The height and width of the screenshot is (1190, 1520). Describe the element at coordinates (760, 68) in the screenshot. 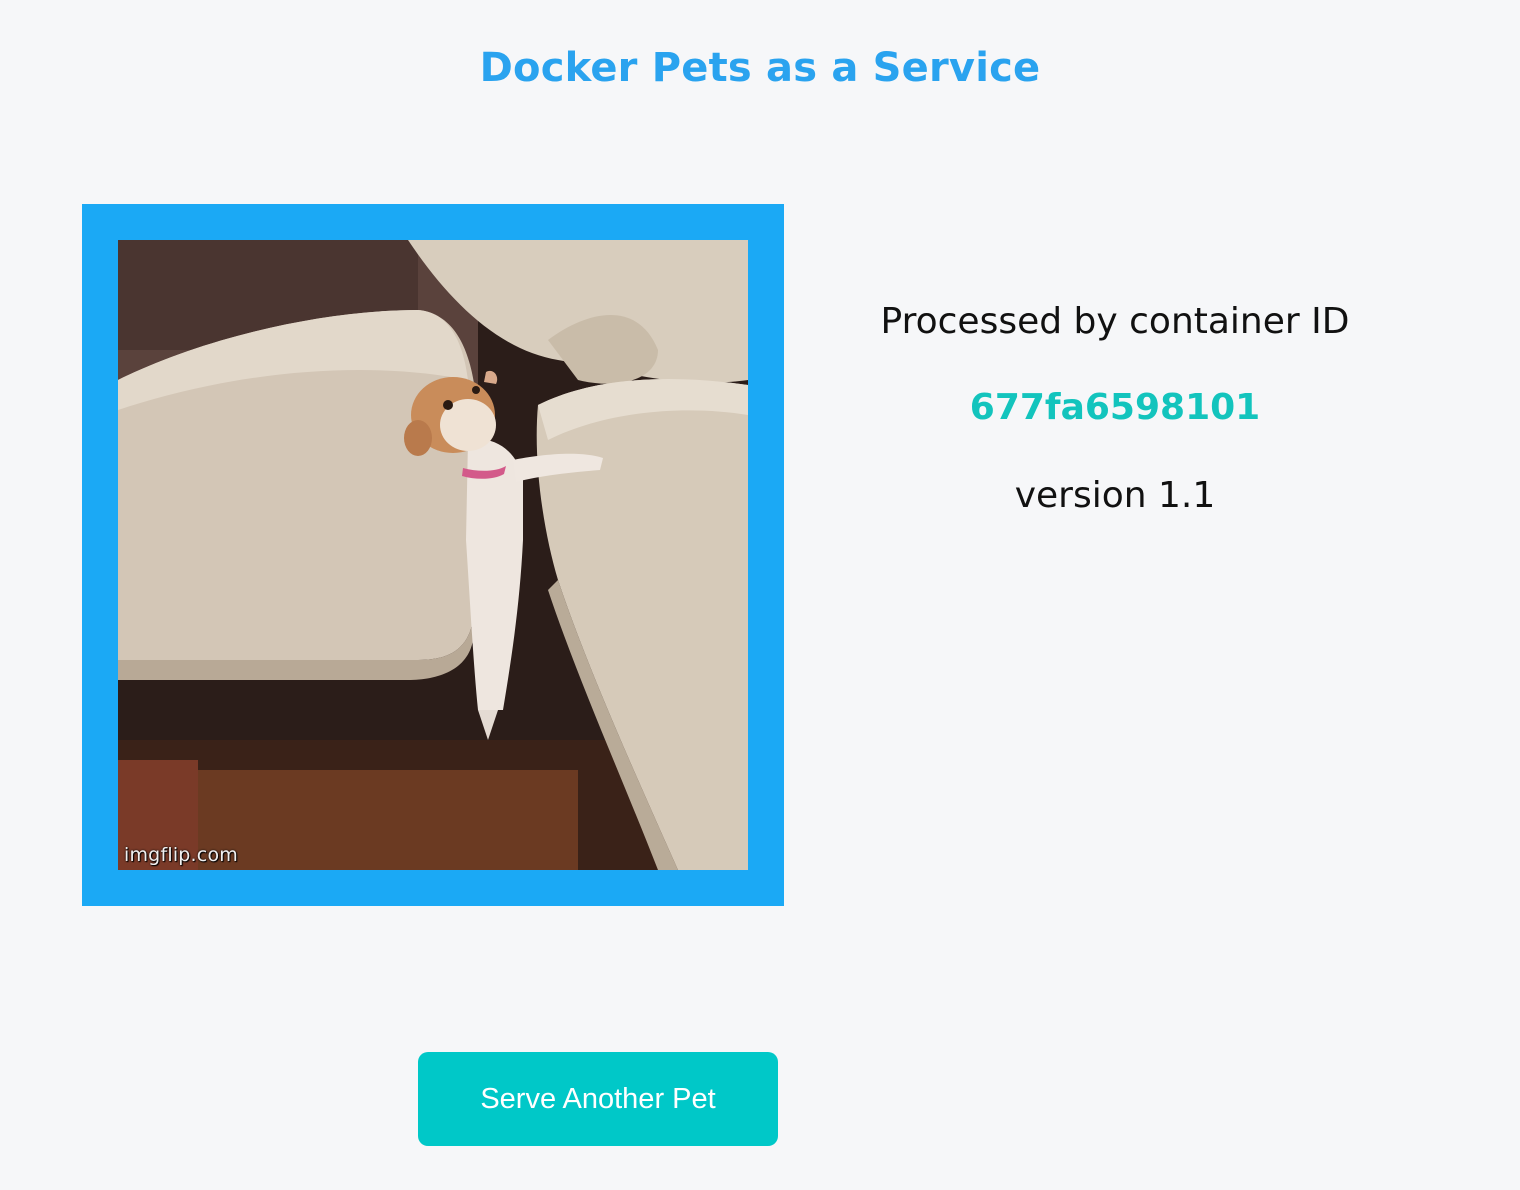

I see `page-title: Docker Pets as a Service` at that location.